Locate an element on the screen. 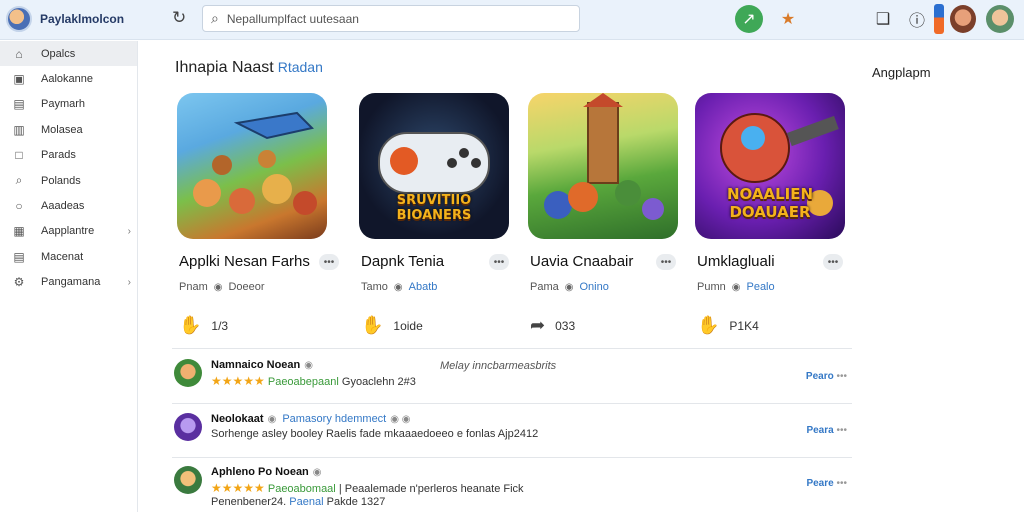  app-action: ✋ 1/3 is located at coordinates (203, 325).